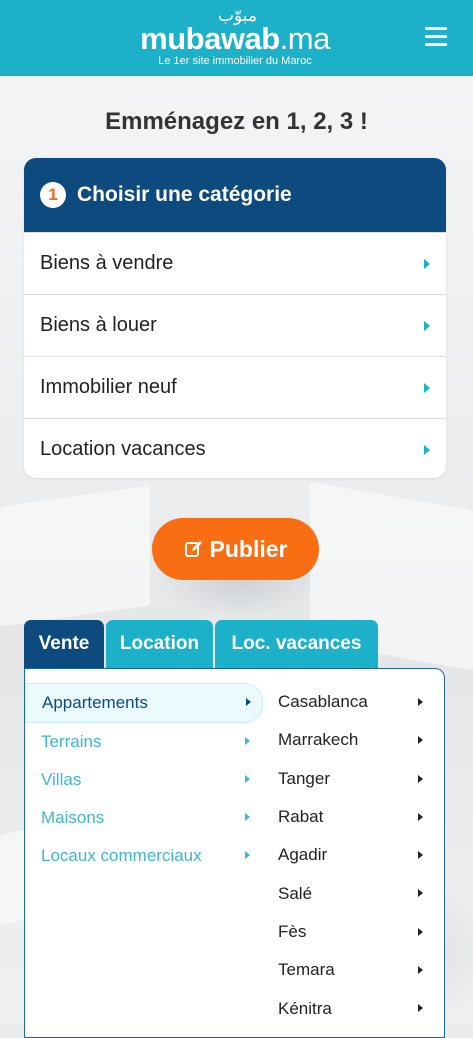 Image resolution: width=473 pixels, height=1038 pixels. I want to click on publish-label: Publier, so click(248, 548).